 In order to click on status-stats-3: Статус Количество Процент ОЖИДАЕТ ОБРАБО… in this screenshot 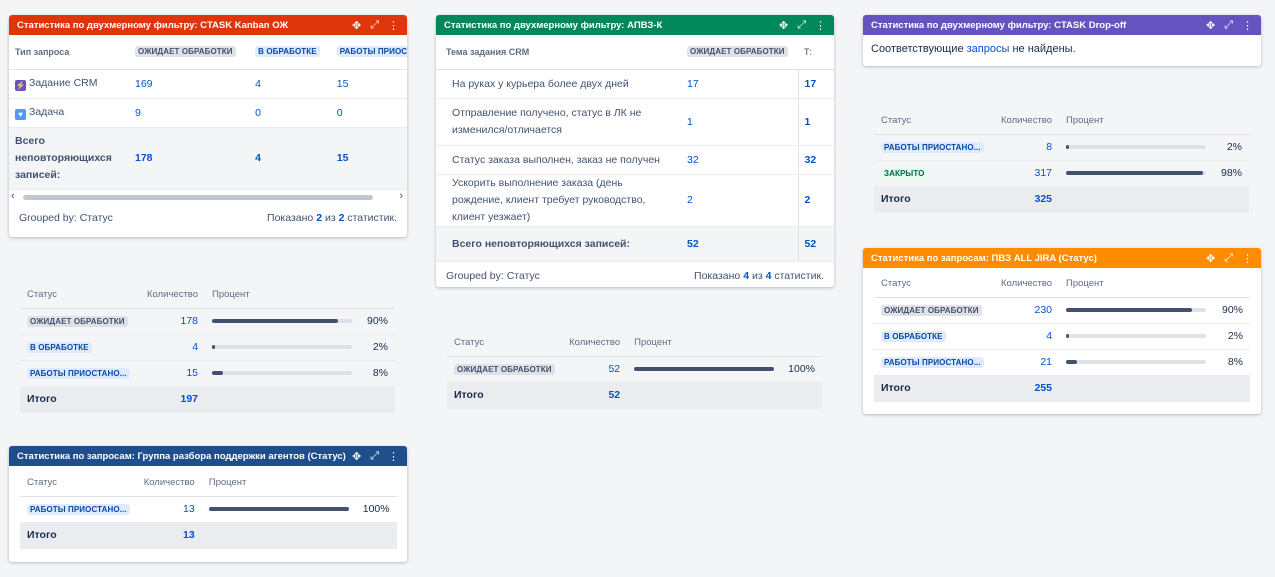, I will do `click(634, 369)`.